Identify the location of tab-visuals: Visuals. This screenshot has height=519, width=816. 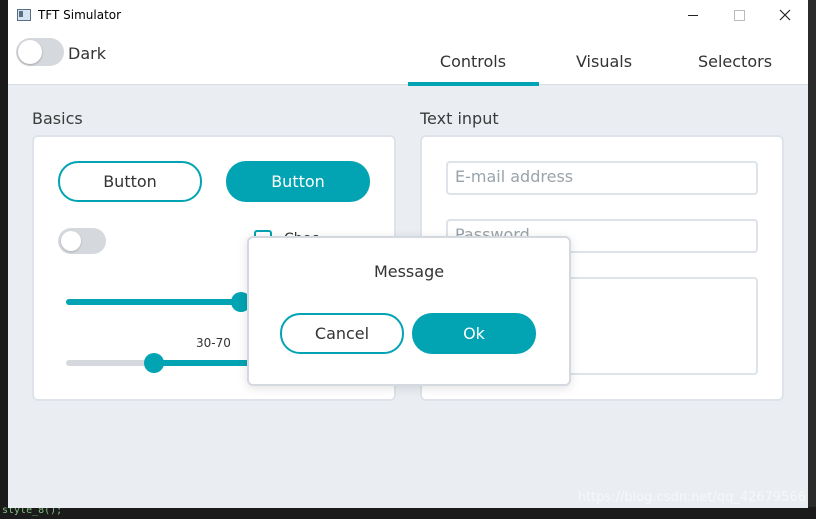
(604, 68).